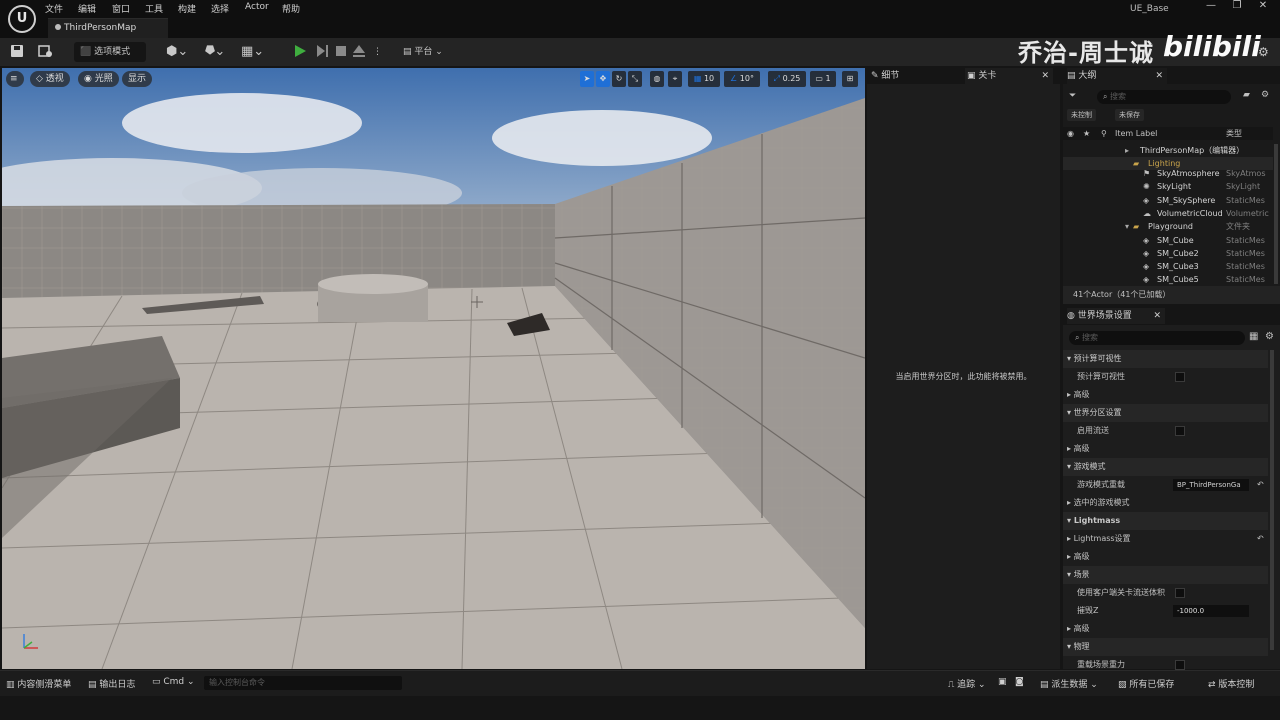 Image resolution: width=1280 pixels, height=720 pixels. What do you see at coordinates (15, 79) in the screenshot?
I see `viewport-menu-icon: ≡` at bounding box center [15, 79].